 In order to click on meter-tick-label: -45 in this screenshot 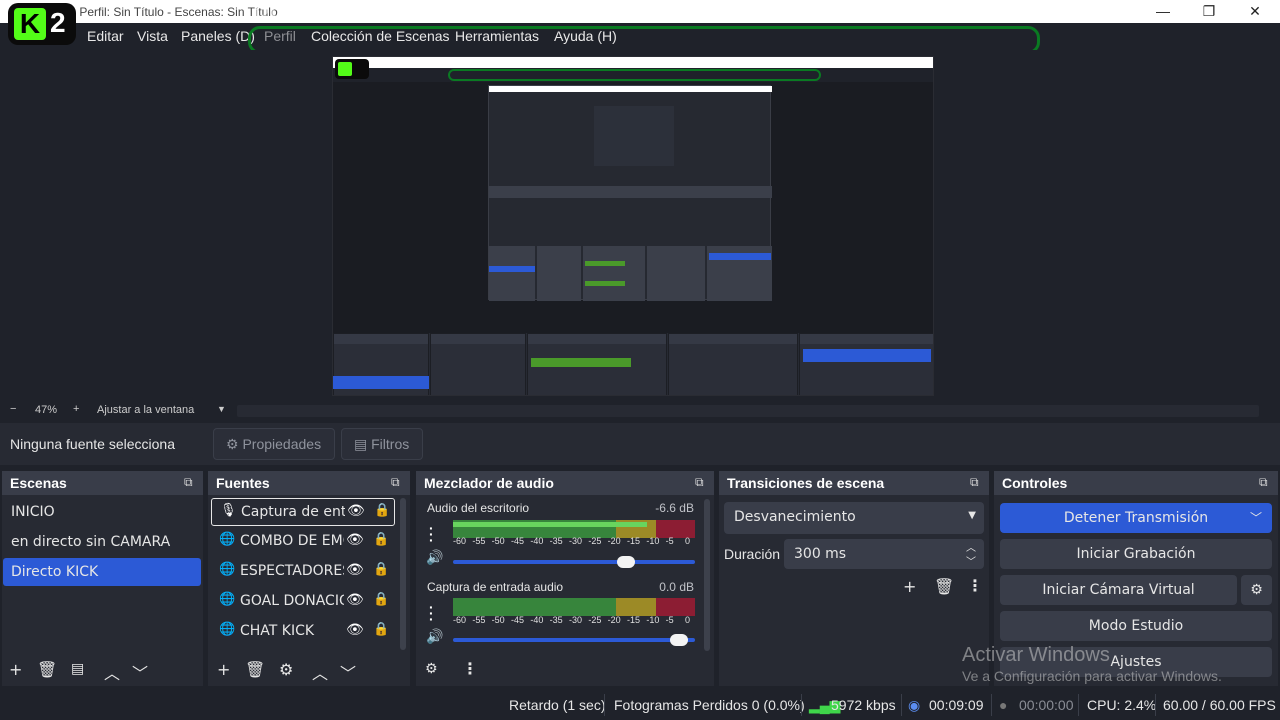, I will do `click(518, 620)`.